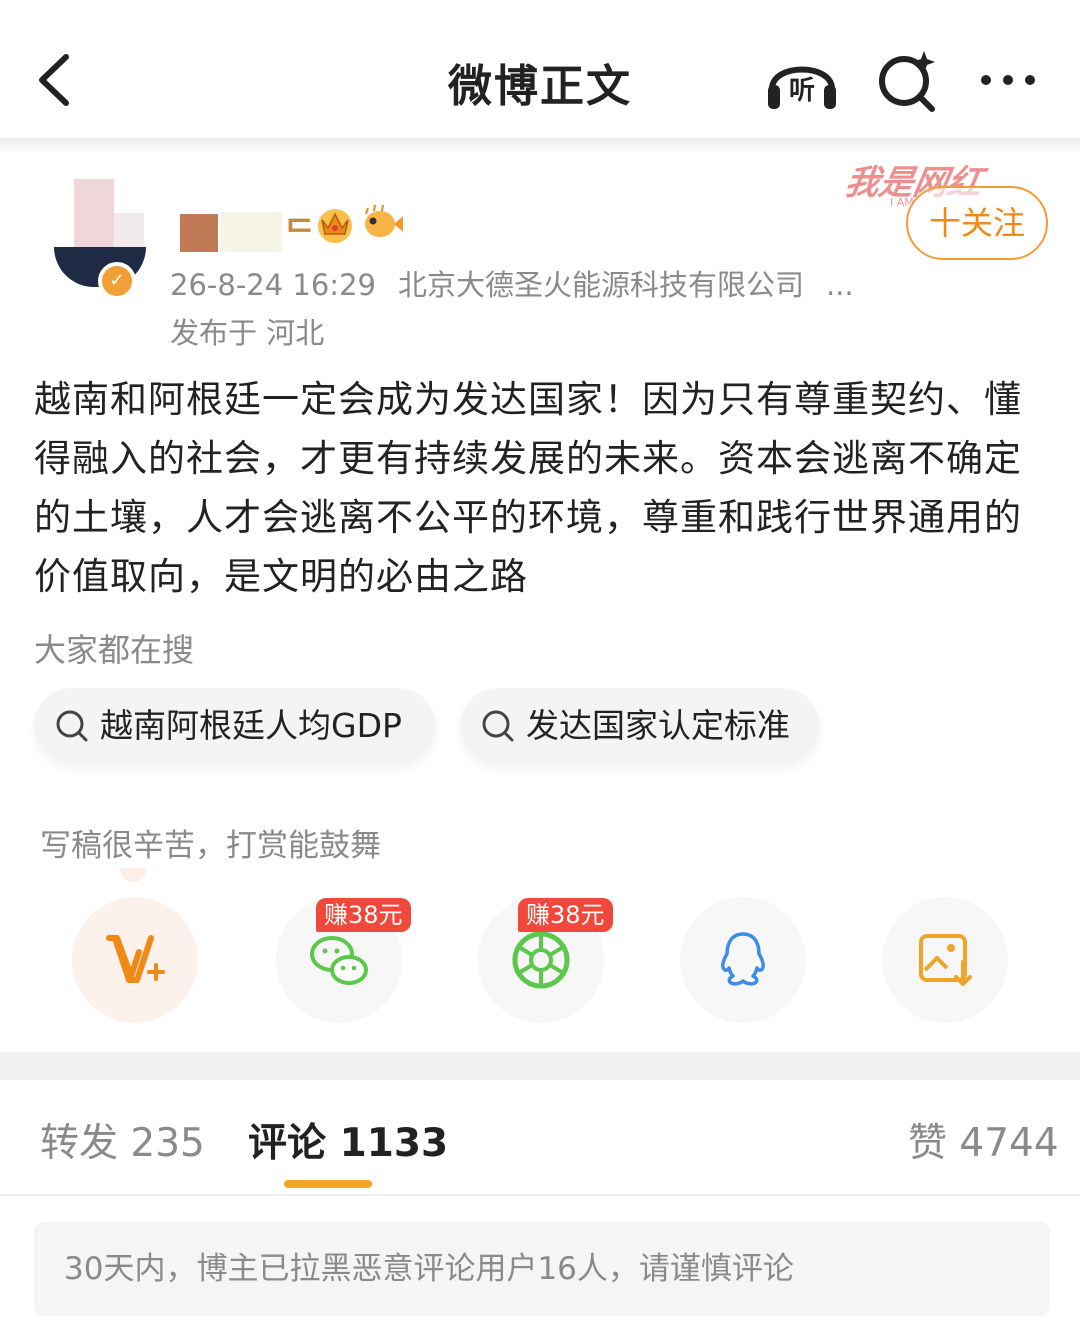 Image resolution: width=1080 pixels, height=1320 pixels. I want to click on top-bar: 微博正文 听, so click(540, 70).